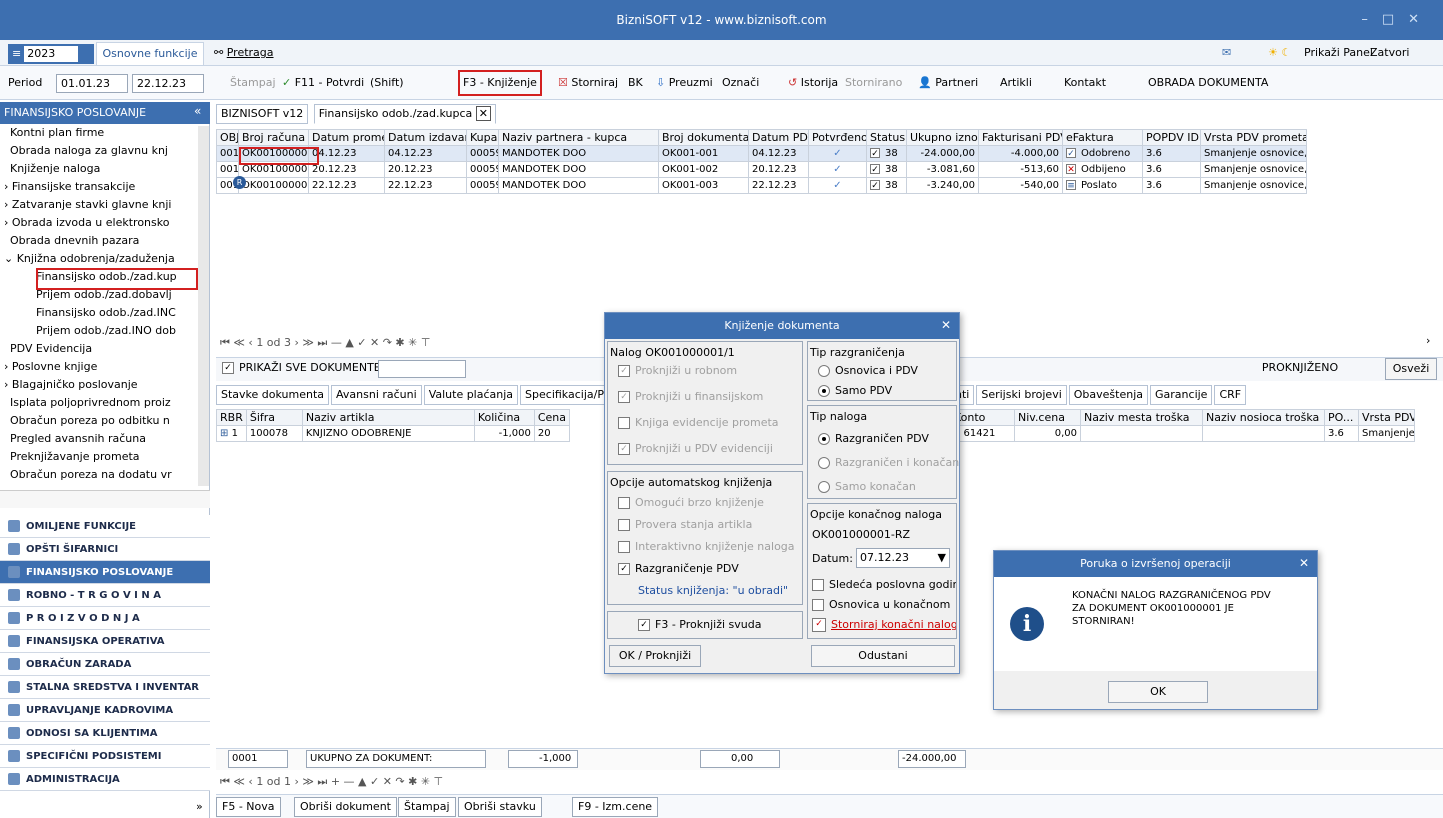 The image size is (1443, 818). What do you see at coordinates (99, 385) in the screenshot?
I see `tree-item: › Blagajničko poslovanje` at bounding box center [99, 385].